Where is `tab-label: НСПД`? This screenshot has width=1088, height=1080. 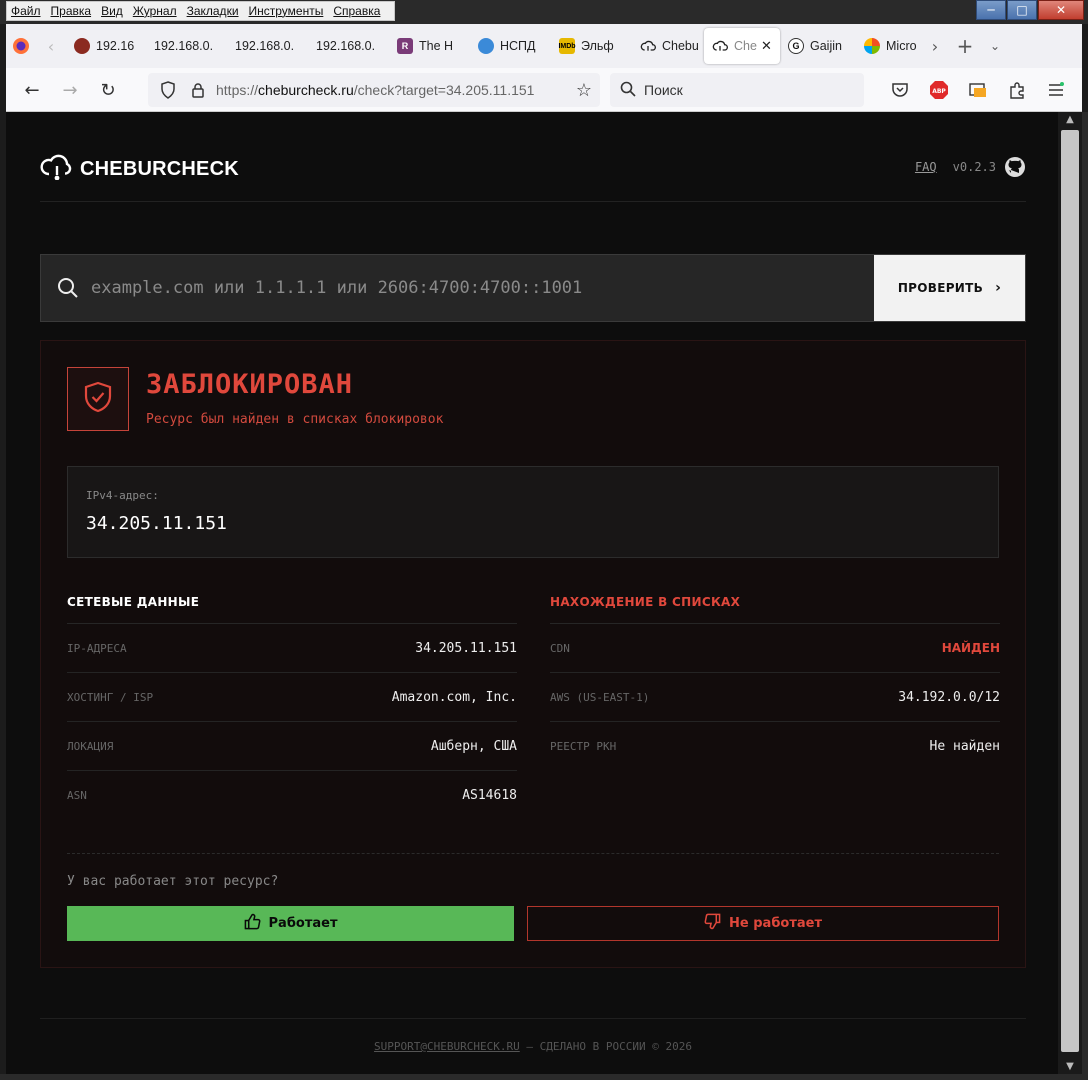
tab-label: НСПД is located at coordinates (518, 46).